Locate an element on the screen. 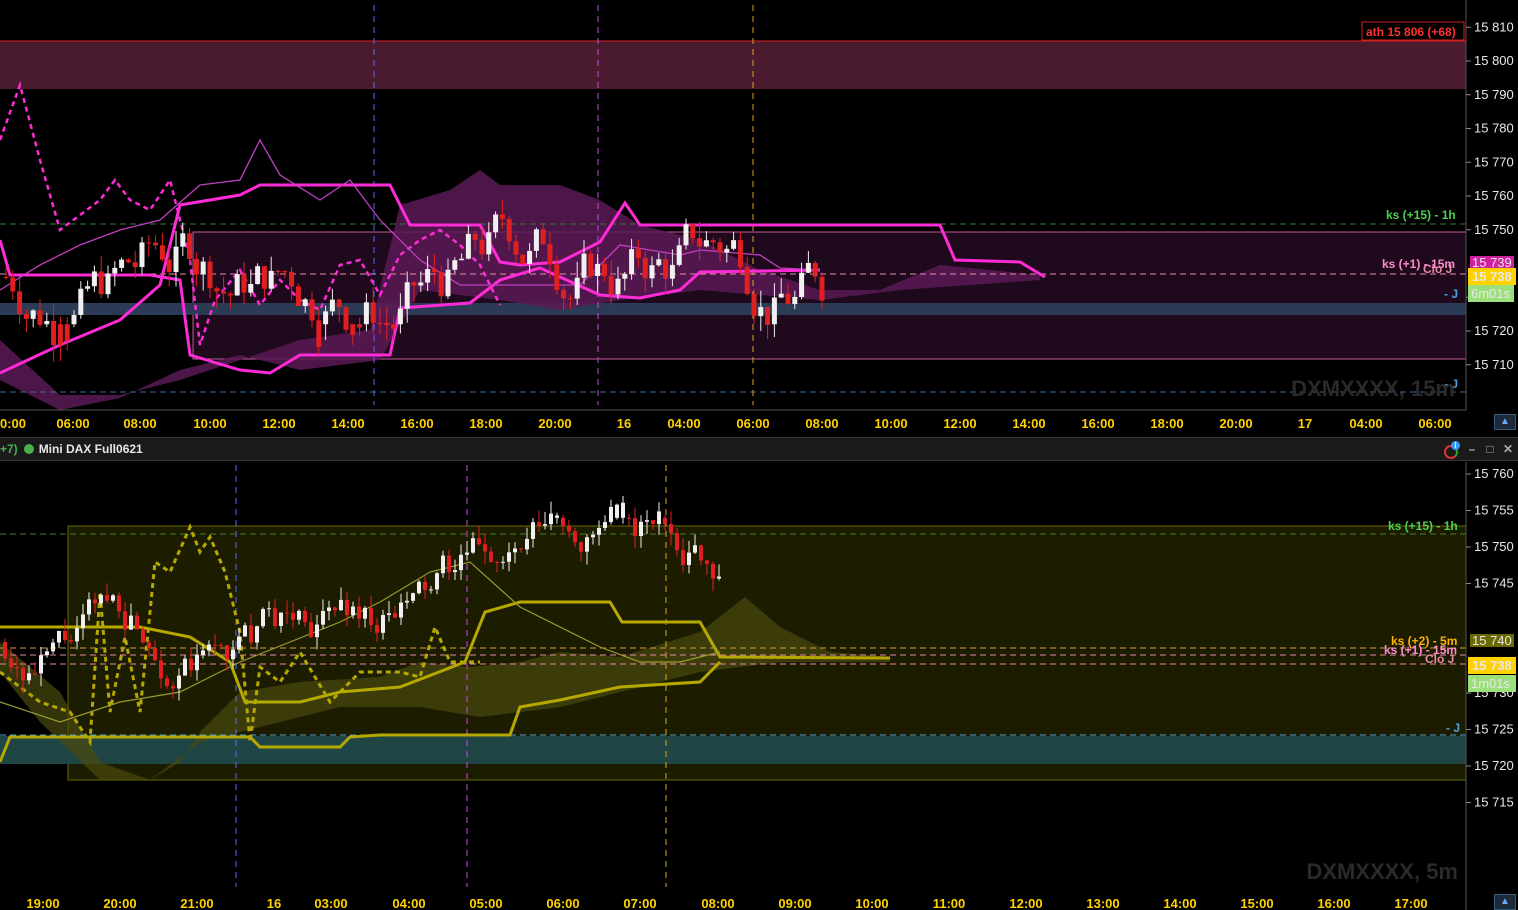 The image size is (1518, 910). price-axis-label: 15 720 is located at coordinates (1494, 765).